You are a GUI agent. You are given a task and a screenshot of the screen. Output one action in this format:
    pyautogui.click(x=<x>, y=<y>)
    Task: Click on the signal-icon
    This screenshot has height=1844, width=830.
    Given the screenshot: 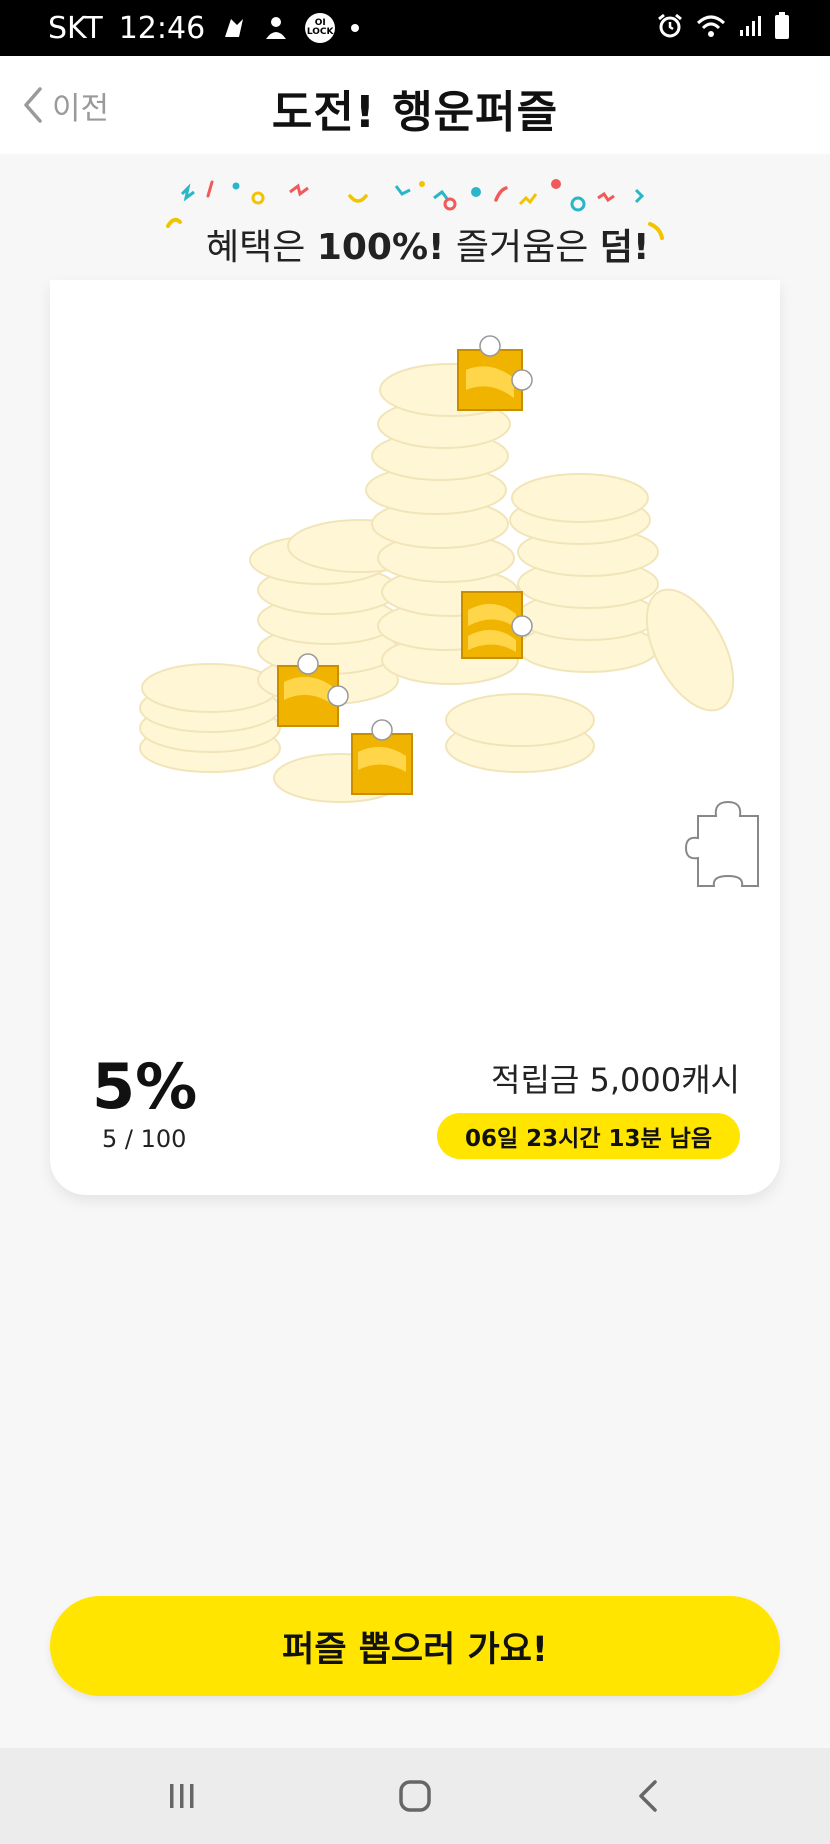 What is the action you would take?
    pyautogui.click(x=750, y=28)
    